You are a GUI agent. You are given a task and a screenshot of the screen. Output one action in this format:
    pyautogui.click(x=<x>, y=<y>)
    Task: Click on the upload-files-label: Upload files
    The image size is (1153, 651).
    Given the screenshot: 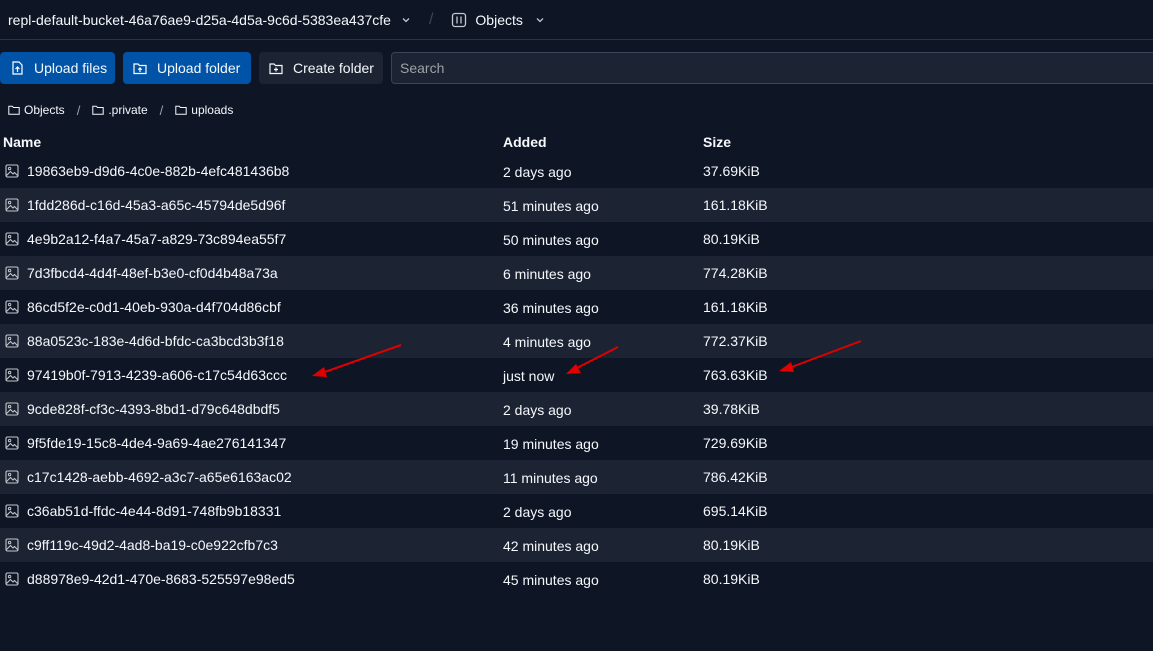 What is the action you would take?
    pyautogui.click(x=71, y=68)
    